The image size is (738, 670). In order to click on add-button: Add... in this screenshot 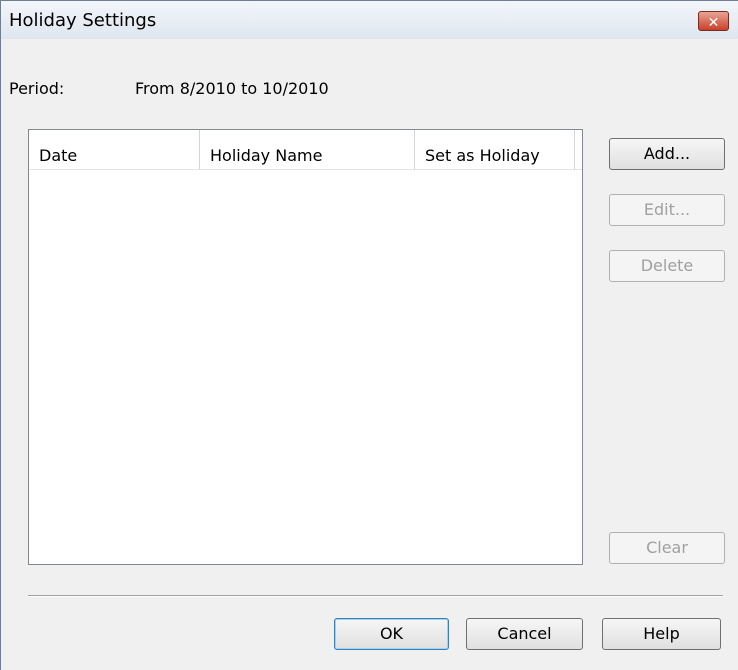, I will do `click(667, 154)`.